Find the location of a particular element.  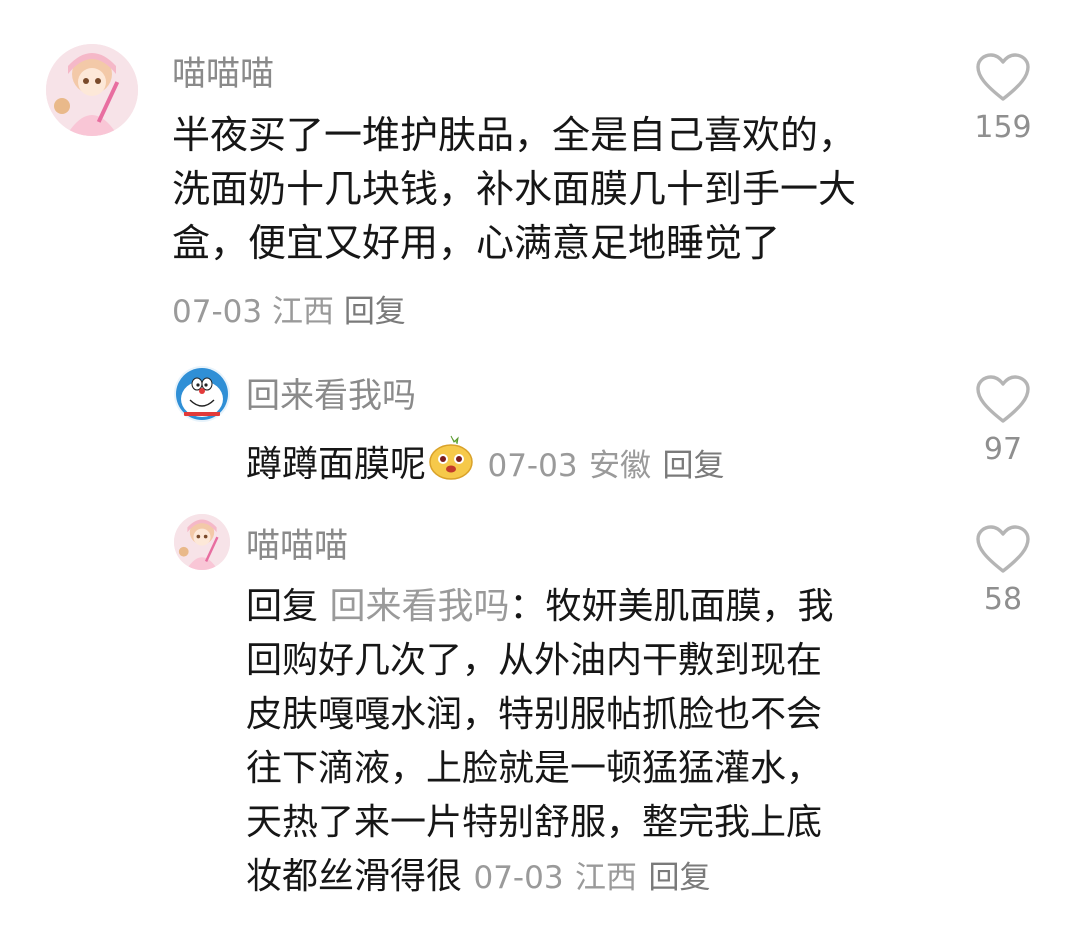

like-column: 58 is located at coordinates (1003, 570).